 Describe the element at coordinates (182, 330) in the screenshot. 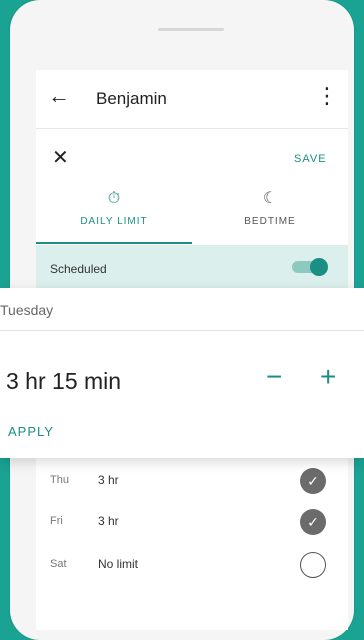

I see `divider` at that location.